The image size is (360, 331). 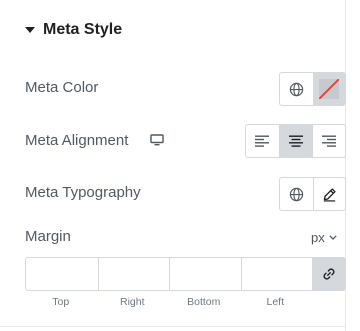 I want to click on margin-side-labels: Top Right Bottom Left, so click(x=168, y=302).